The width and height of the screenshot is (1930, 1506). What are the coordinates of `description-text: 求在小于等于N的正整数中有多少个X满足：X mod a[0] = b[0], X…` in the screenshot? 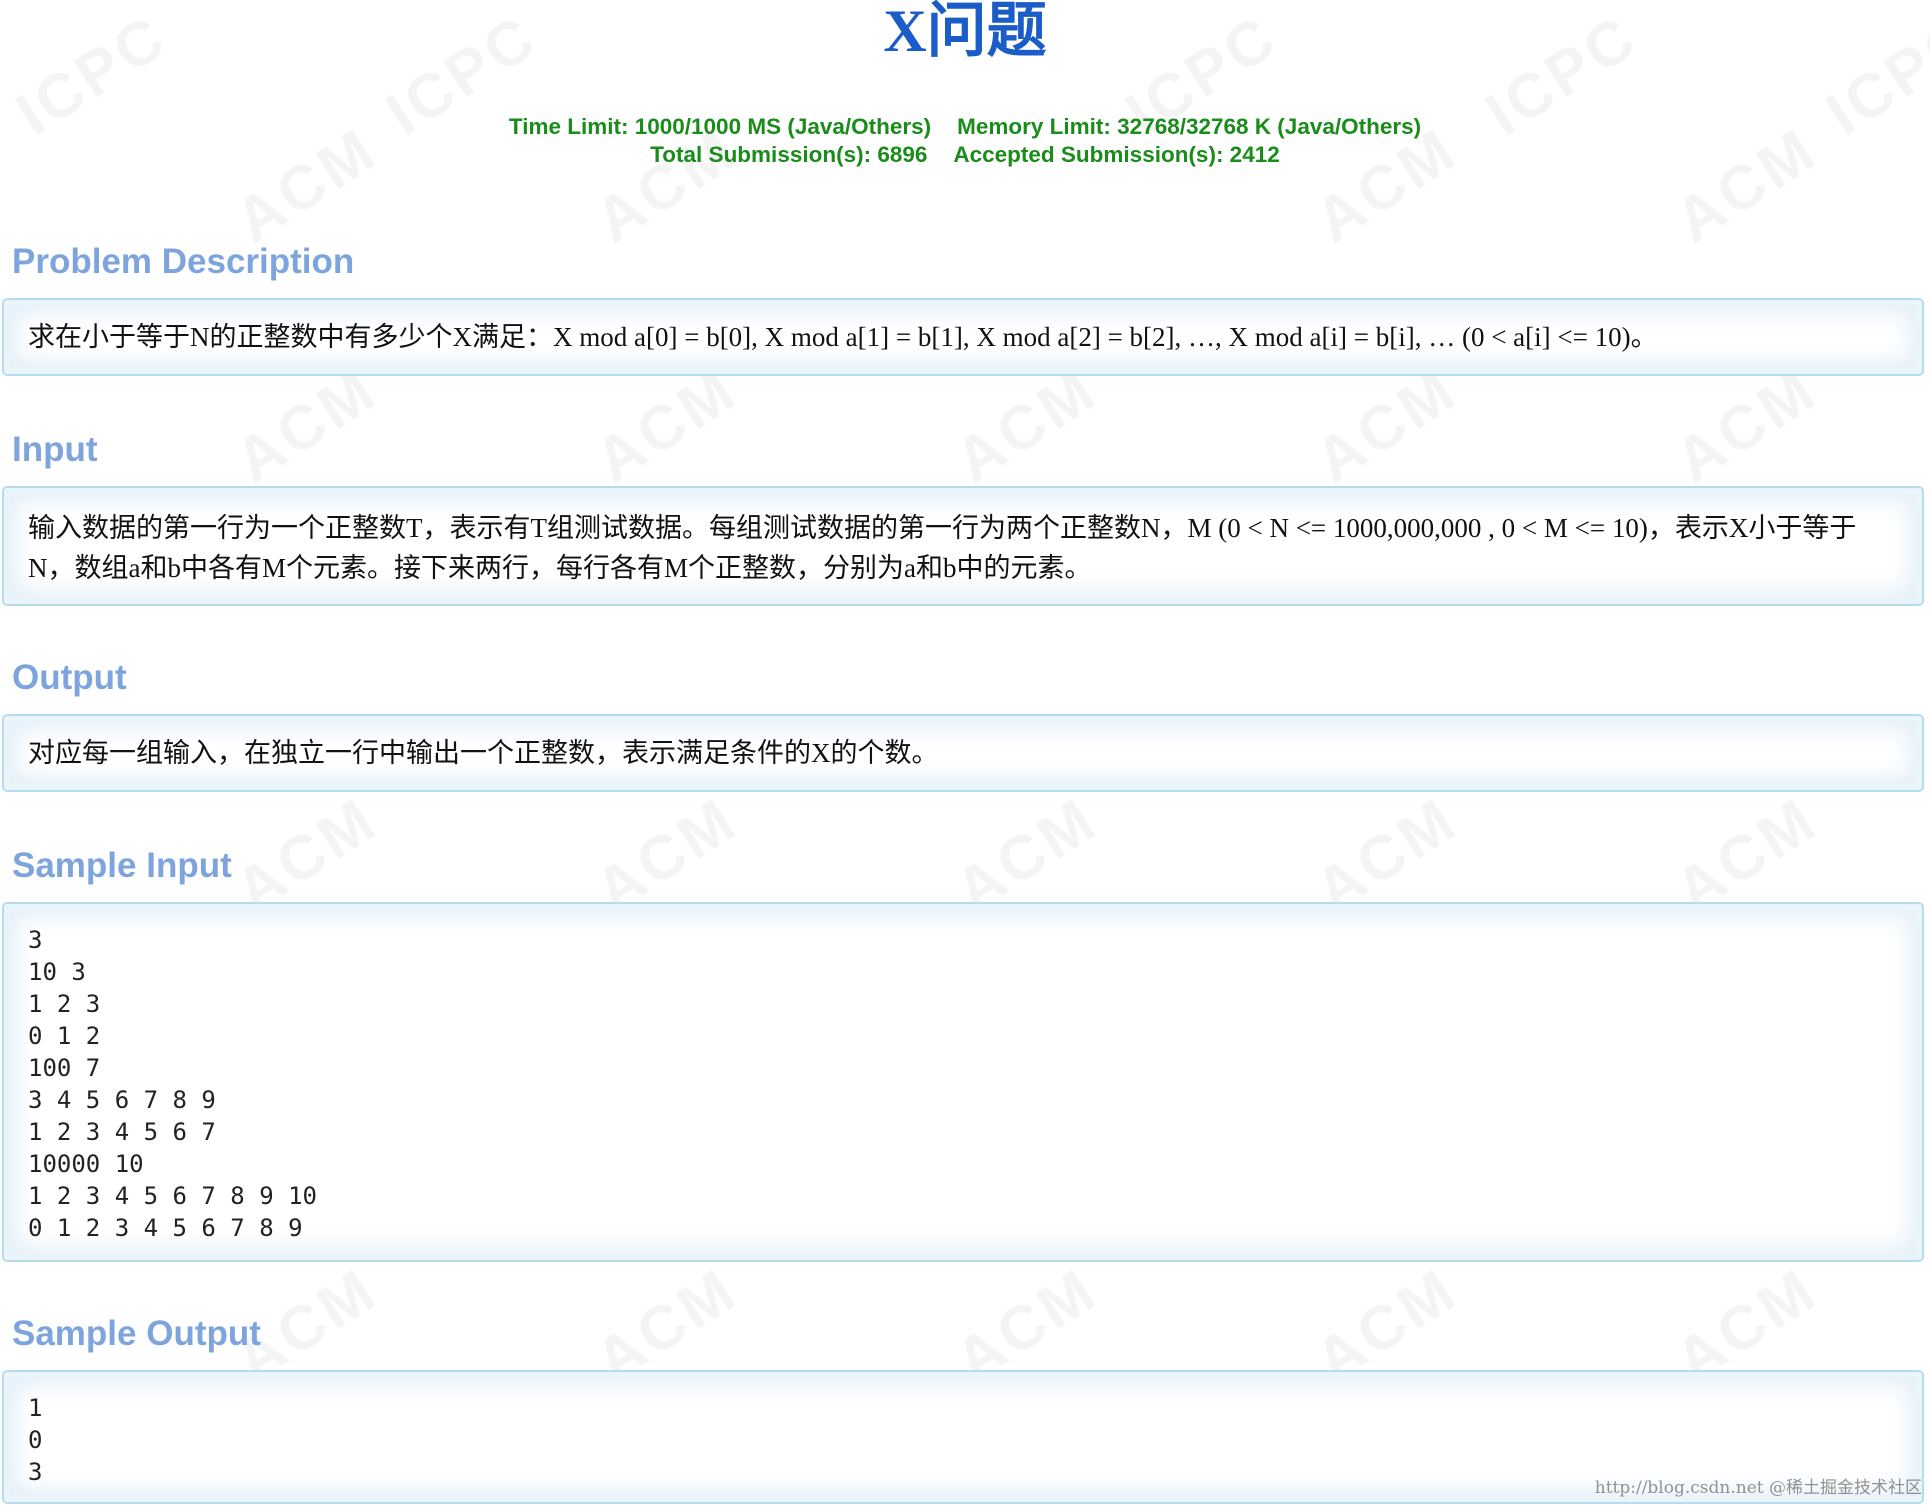 It's located at (843, 337).